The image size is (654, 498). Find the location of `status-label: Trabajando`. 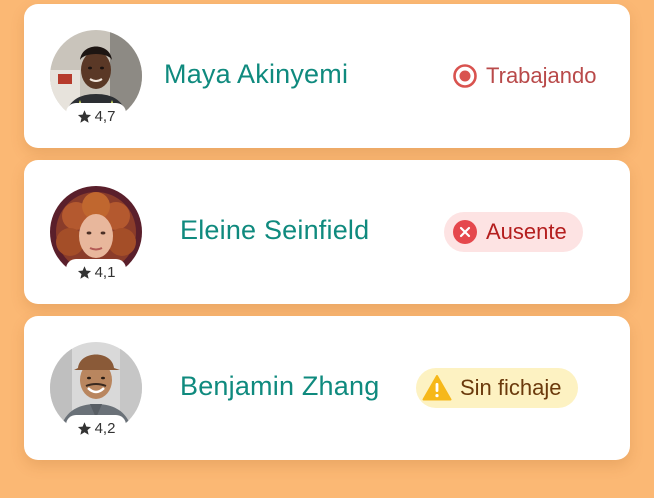

status-label: Trabajando is located at coordinates (541, 75).